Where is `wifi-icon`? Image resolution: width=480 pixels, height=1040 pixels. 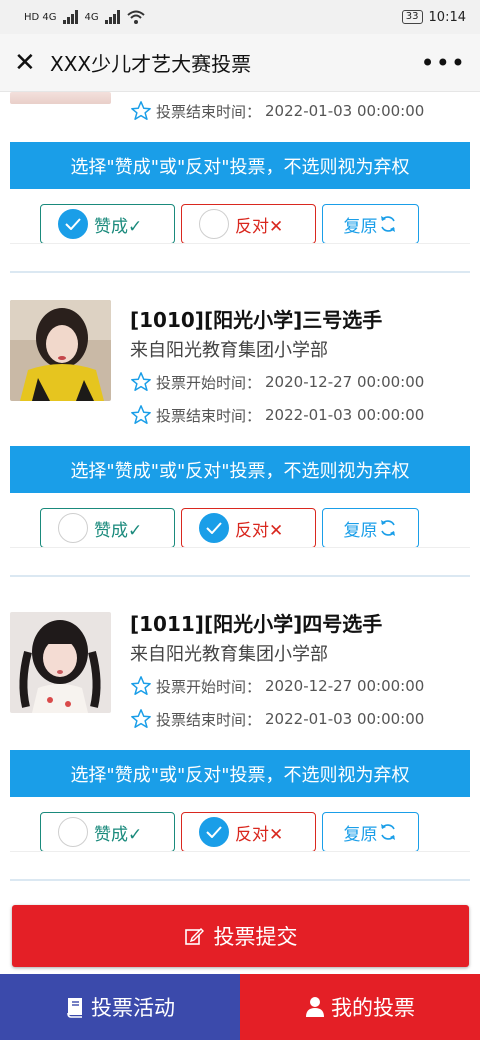
wifi-icon is located at coordinates (135, 17).